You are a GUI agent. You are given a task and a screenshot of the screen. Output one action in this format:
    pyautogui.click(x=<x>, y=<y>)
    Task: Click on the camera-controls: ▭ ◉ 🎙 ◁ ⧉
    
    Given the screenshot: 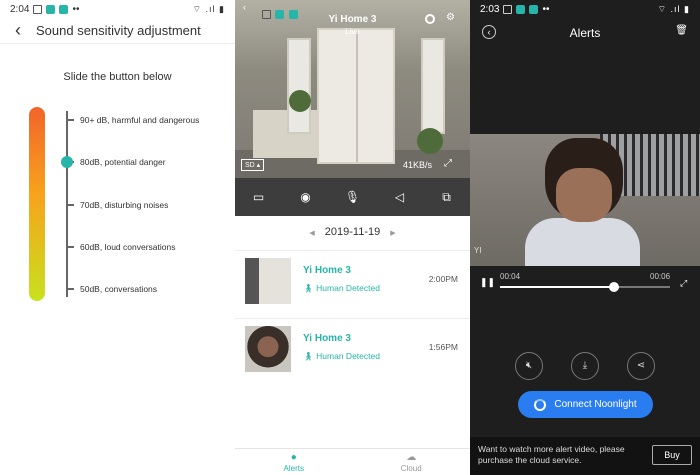 What is the action you would take?
    pyautogui.click(x=352, y=197)
    